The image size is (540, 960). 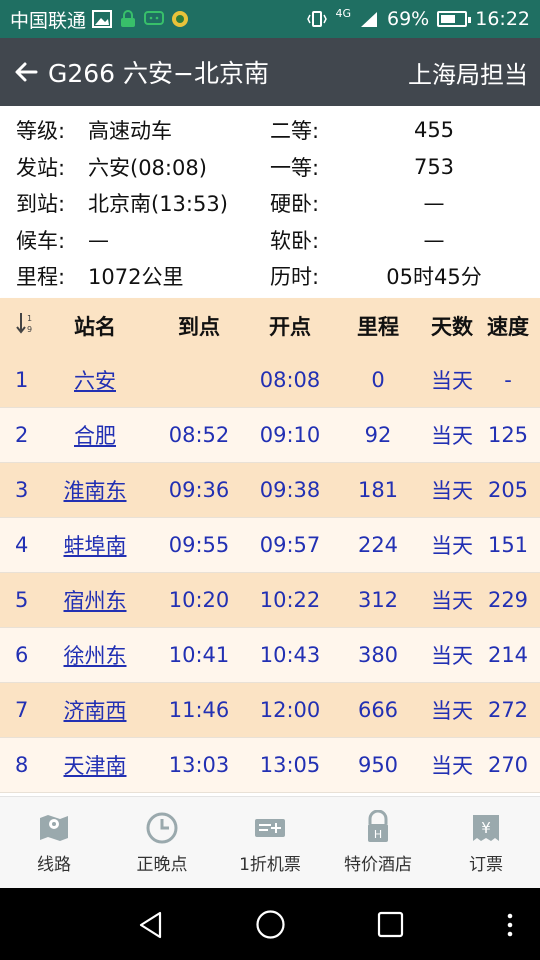 I want to click on clock-time: 16:22, so click(x=502, y=19).